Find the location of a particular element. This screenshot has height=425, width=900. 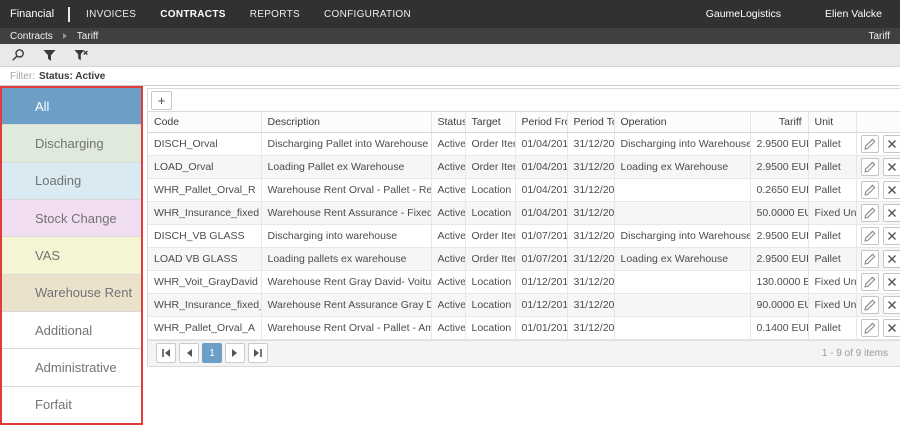

column-header-status: Status is located at coordinates (448, 122).